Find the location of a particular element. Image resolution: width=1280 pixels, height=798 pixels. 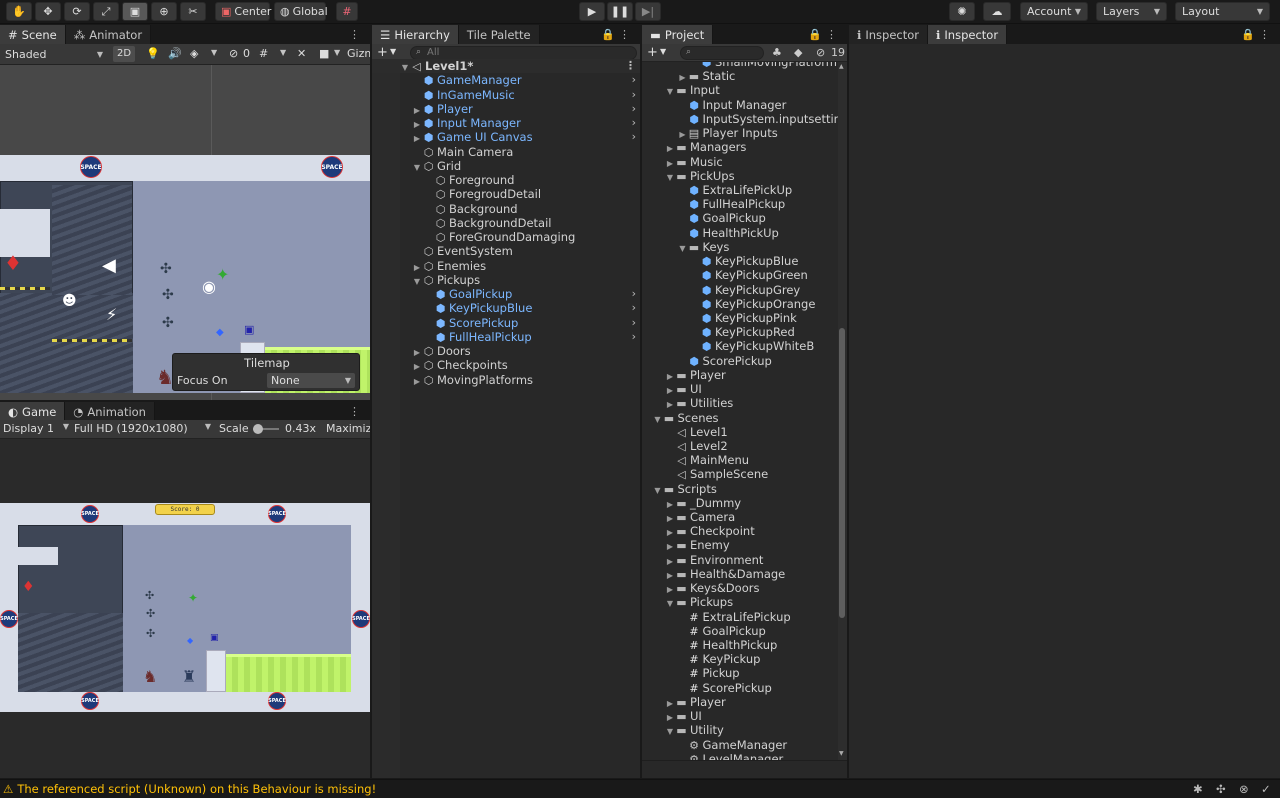

tab-animation: ◔ Animation is located at coordinates (110, 411).